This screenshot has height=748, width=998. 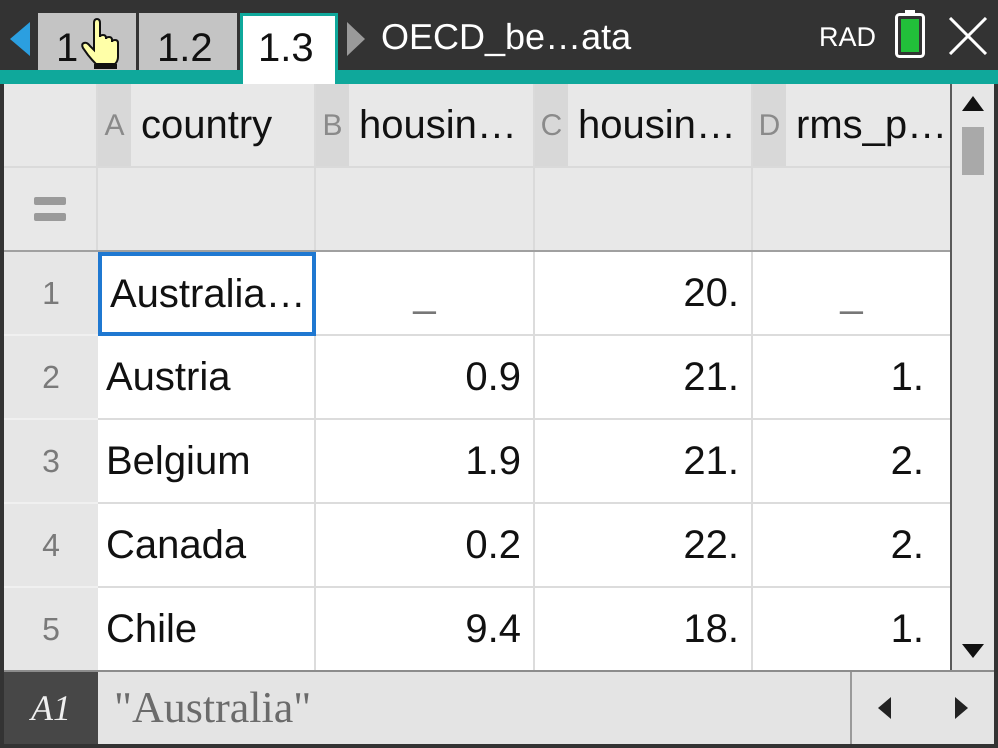 I want to click on scroll-right-arrow-icon, so click(x=961, y=708).